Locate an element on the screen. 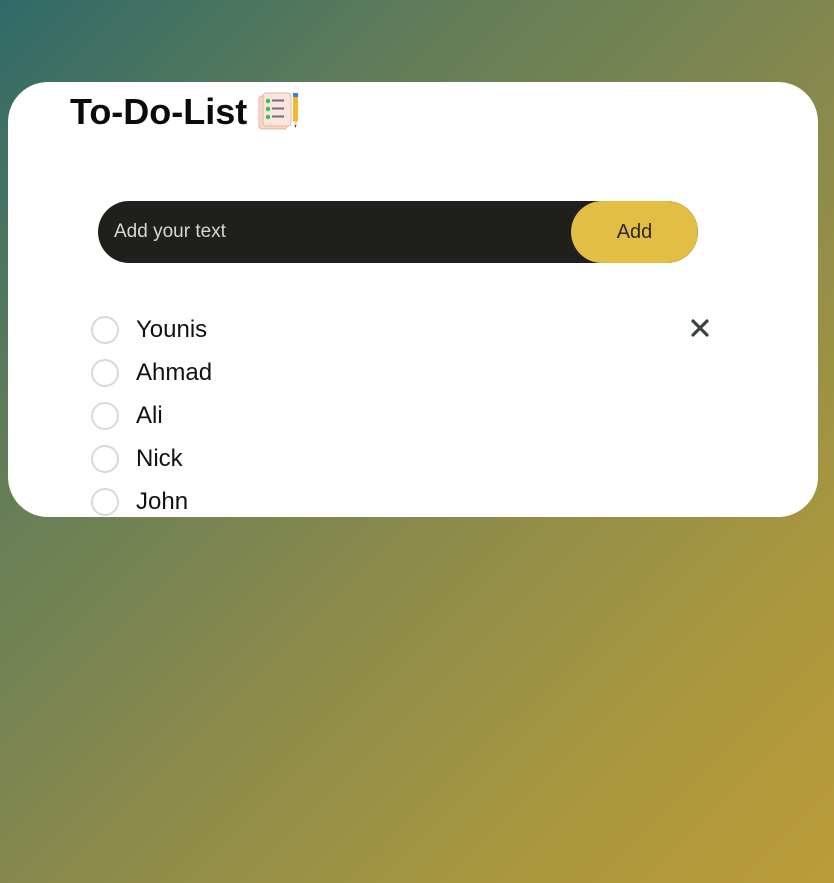 This screenshot has width=834, height=883. list-item: Younis is located at coordinates (410, 329).